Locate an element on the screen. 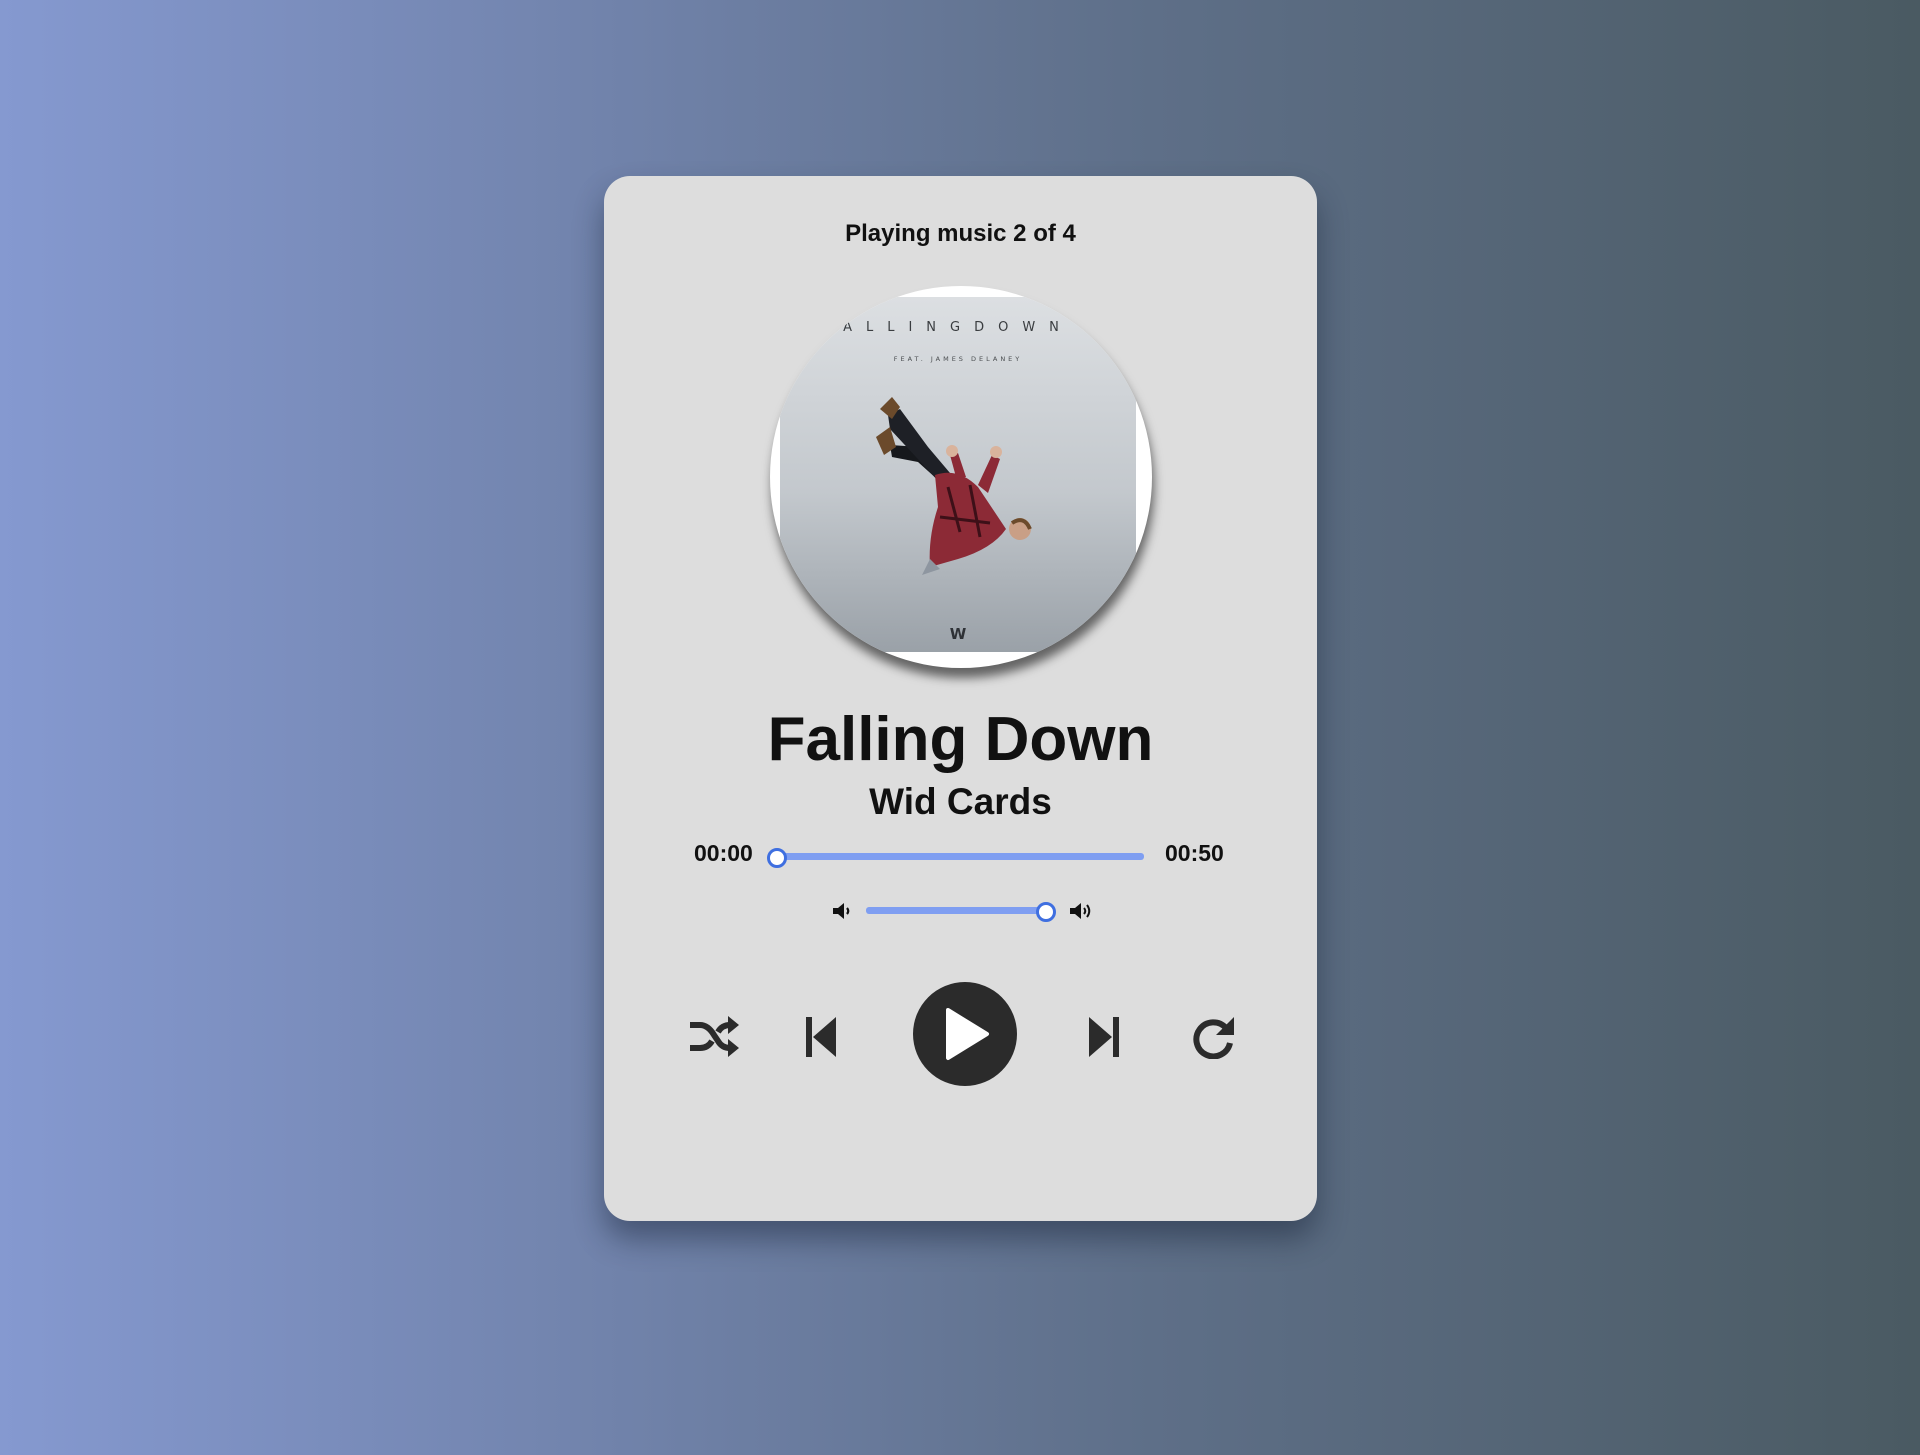  volume-up-icon is located at coordinates (1080, 911).